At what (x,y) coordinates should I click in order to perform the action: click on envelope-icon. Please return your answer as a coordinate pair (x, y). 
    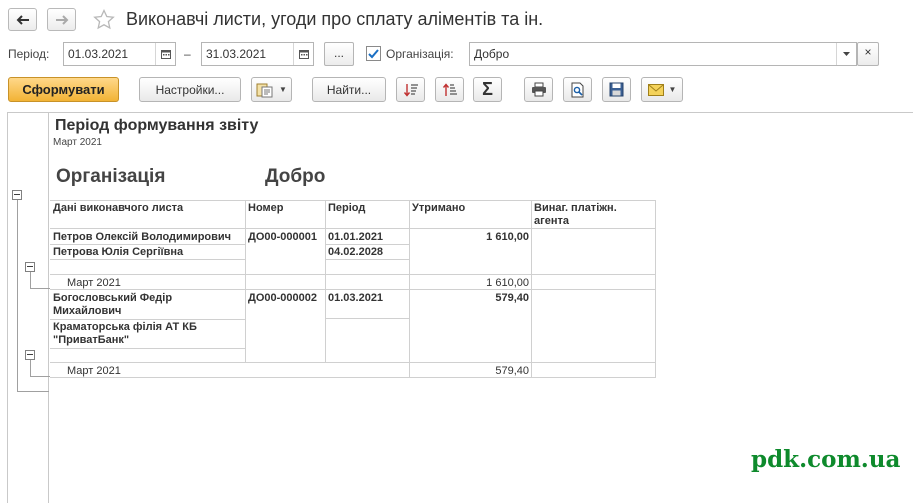
    Looking at the image, I should click on (655, 89).